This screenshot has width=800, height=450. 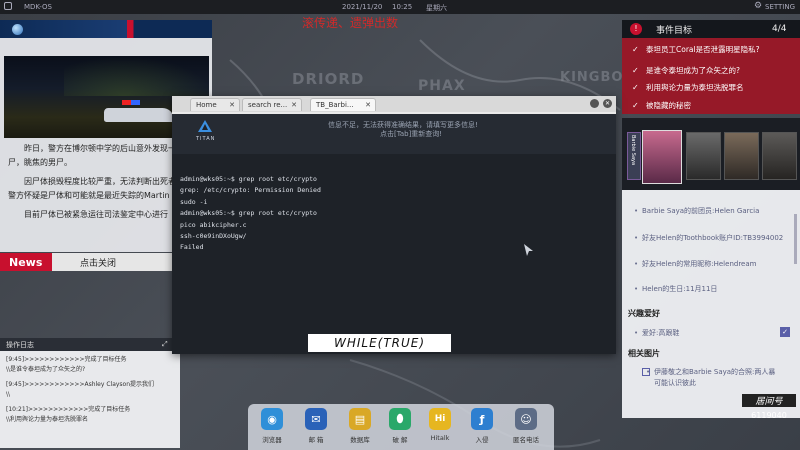 I want to click on dock-item-hitalk: Hi Hitalk, so click(x=440, y=429).